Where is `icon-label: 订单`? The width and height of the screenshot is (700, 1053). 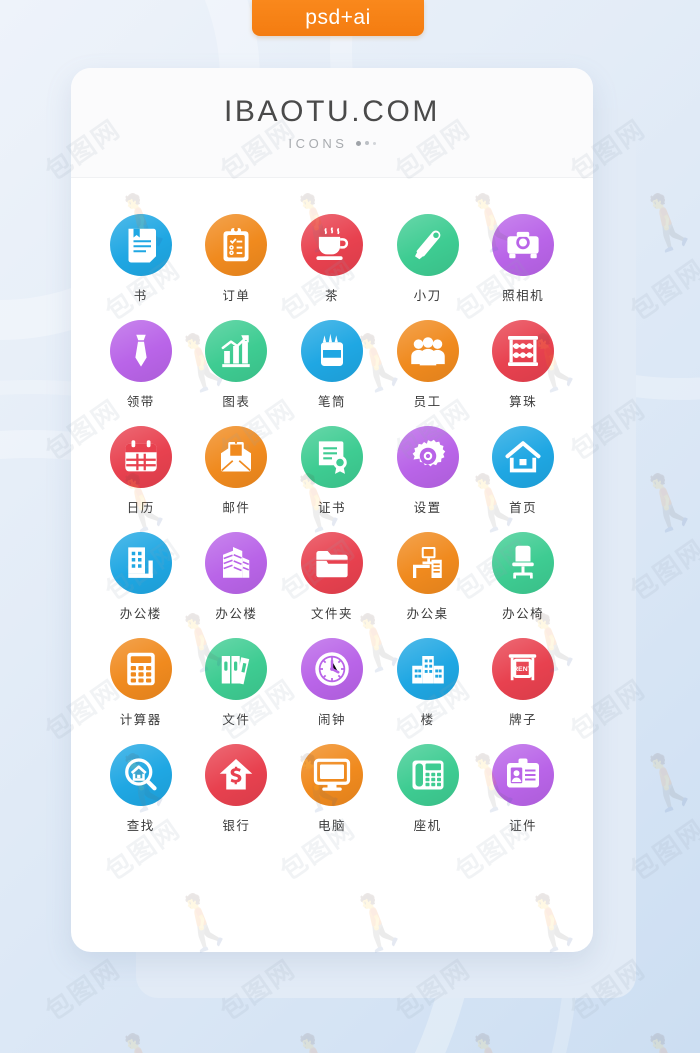 icon-label: 订单 is located at coordinates (236, 295).